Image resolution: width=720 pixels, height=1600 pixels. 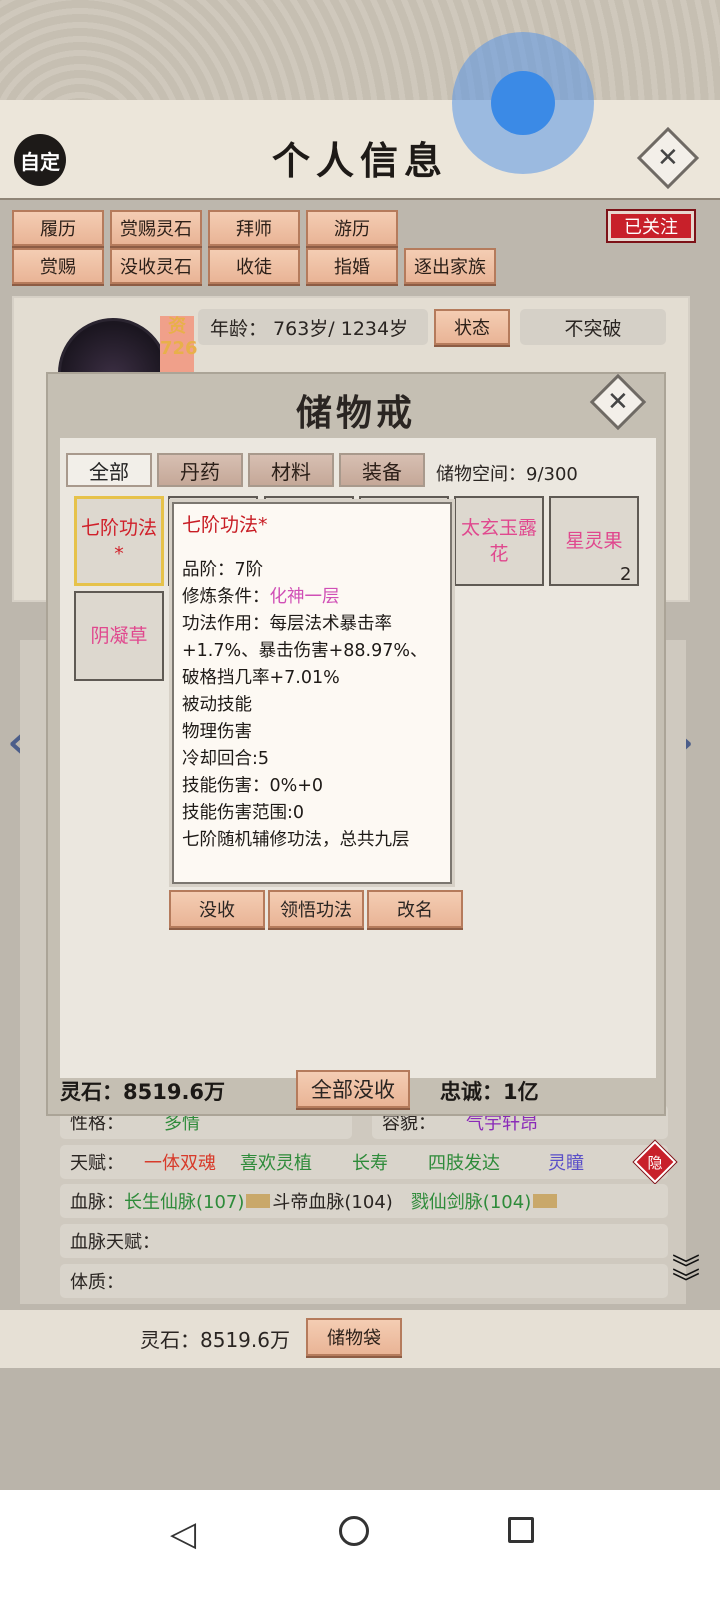 I want to click on bloodline-talent-label: 血脉天赋：, so click(x=115, y=1242).